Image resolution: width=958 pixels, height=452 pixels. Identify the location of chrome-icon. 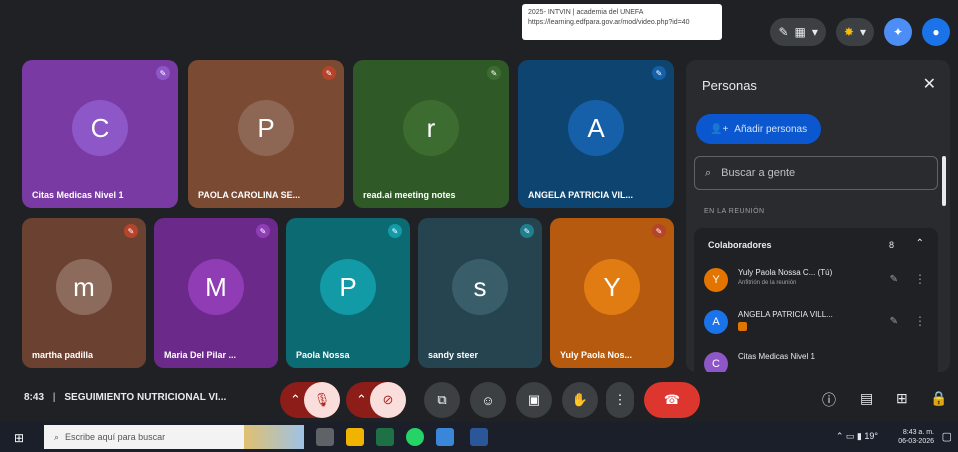
(445, 437).